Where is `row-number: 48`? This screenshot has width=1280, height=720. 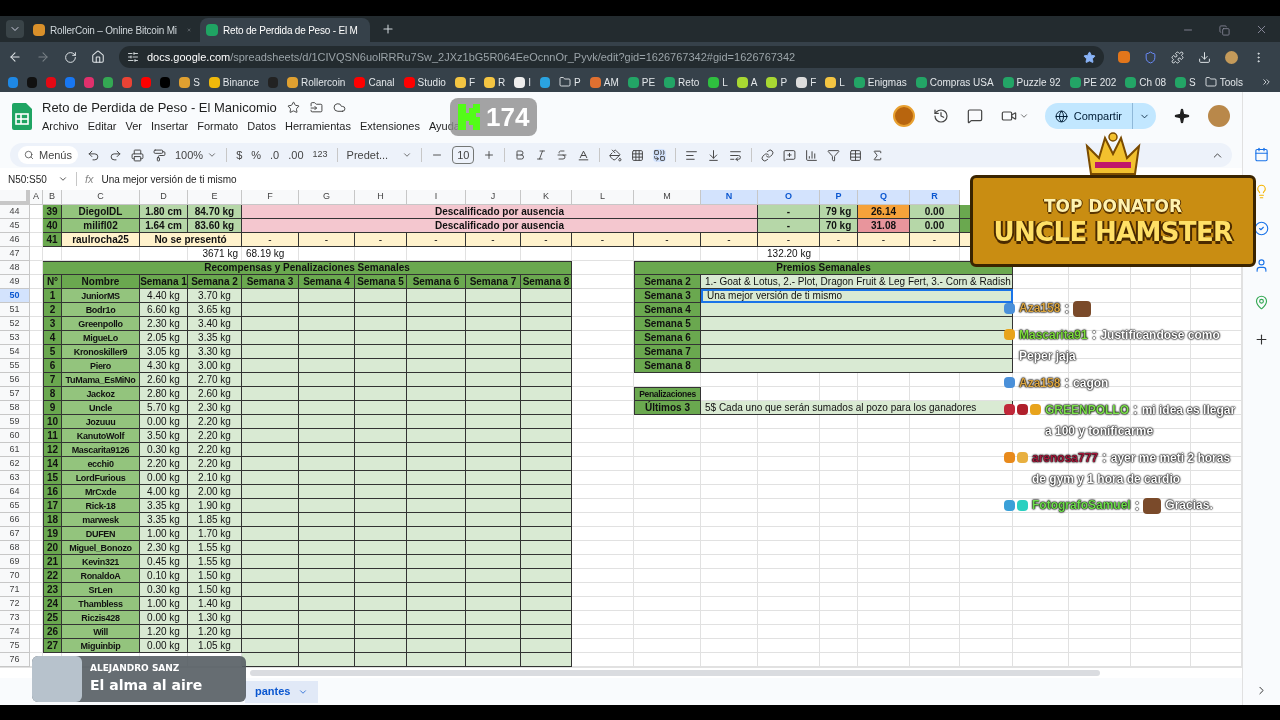
row-number: 48 is located at coordinates (15, 268).